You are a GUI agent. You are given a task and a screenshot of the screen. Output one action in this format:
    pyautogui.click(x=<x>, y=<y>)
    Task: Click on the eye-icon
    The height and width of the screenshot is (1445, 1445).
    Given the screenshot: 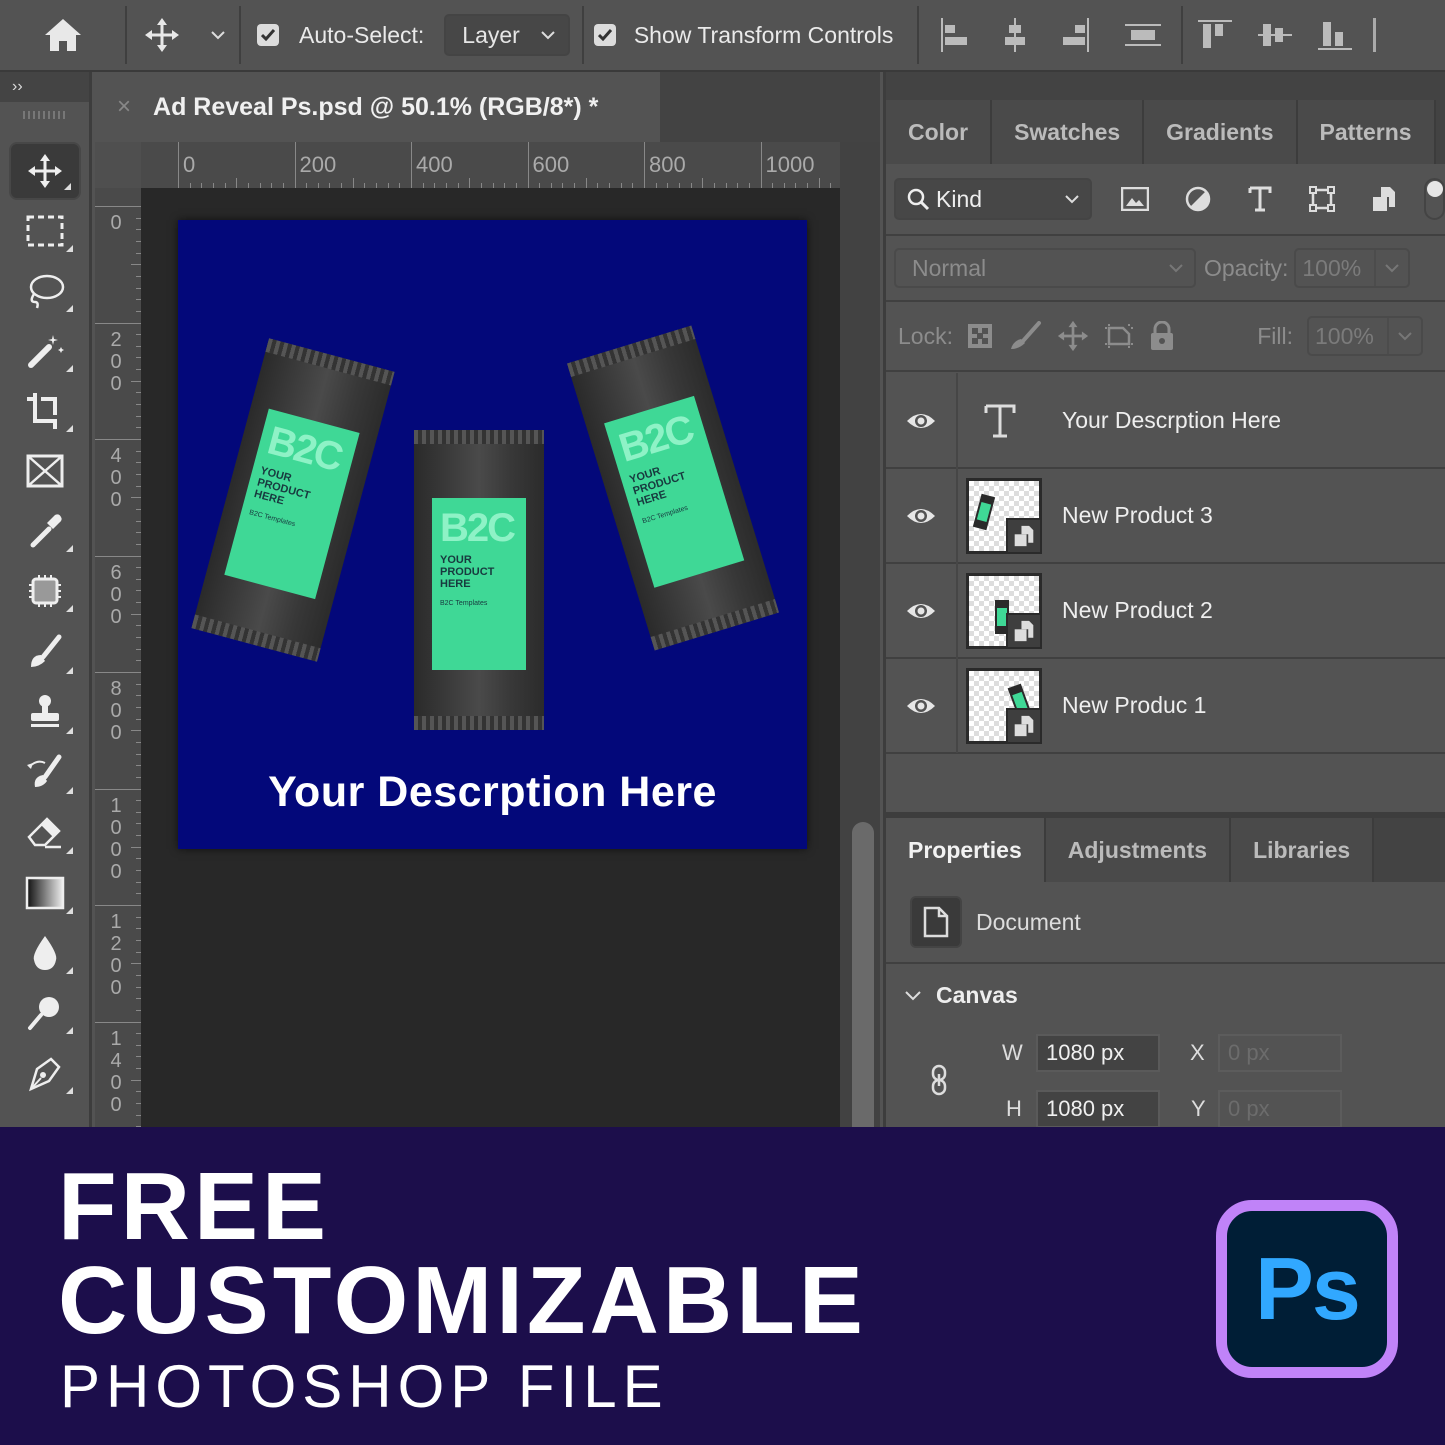 What is the action you would take?
    pyautogui.click(x=921, y=610)
    